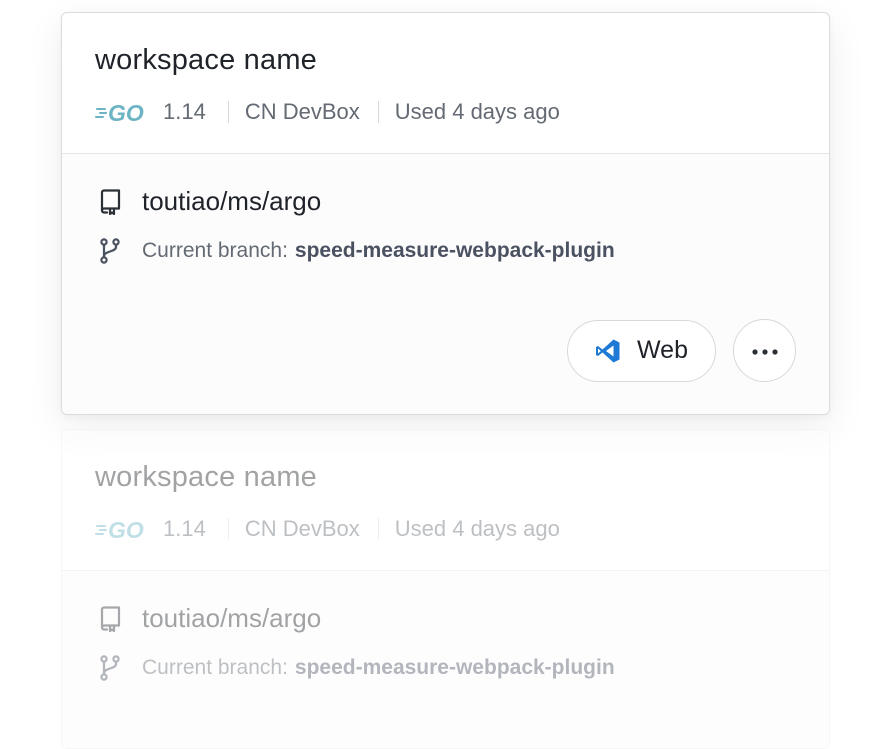 This screenshot has height=749, width=890. I want to click on open-web-button: Web, so click(641, 350).